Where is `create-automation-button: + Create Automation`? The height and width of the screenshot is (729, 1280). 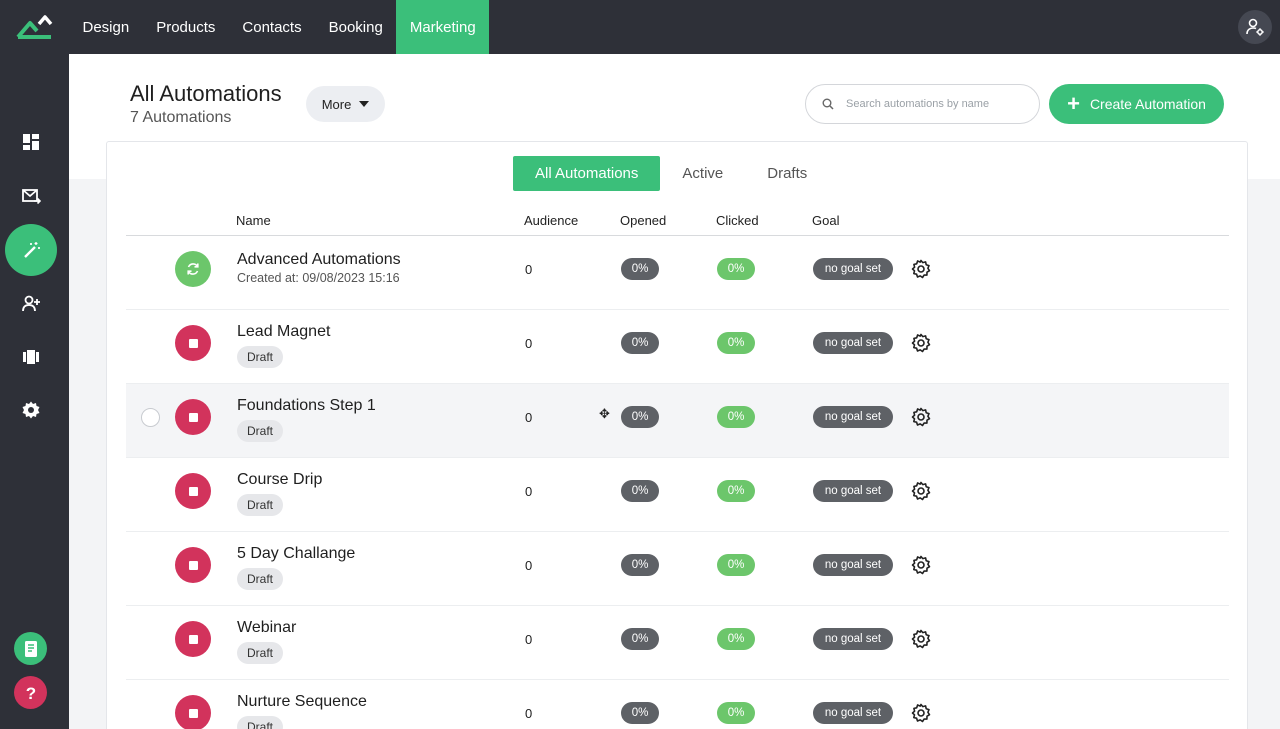
create-automation-button: + Create Automation is located at coordinates (1136, 104).